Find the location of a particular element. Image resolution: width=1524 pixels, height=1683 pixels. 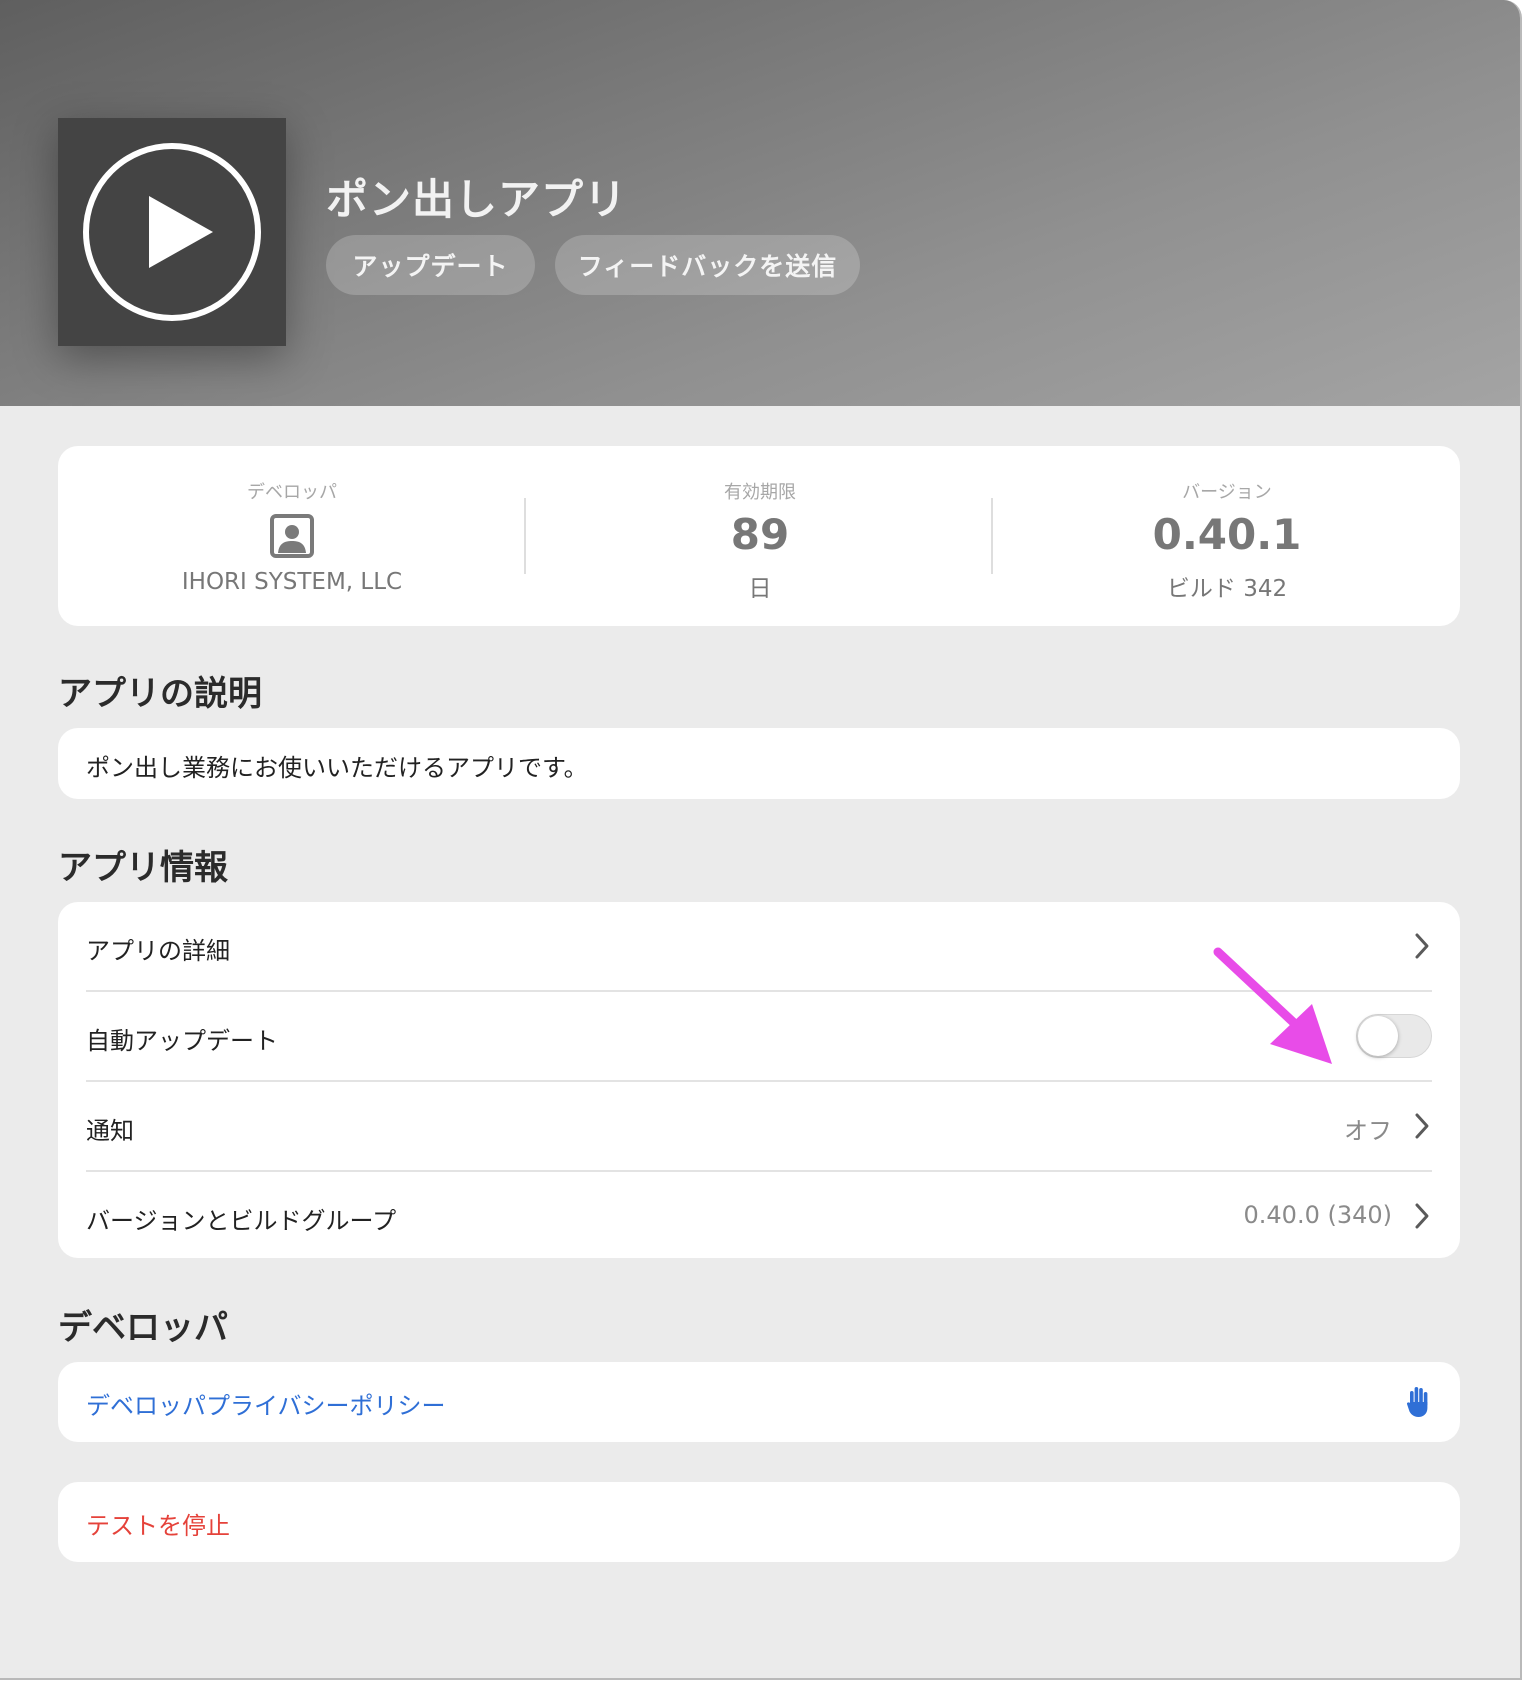

person-square-icon is located at coordinates (292, 536).